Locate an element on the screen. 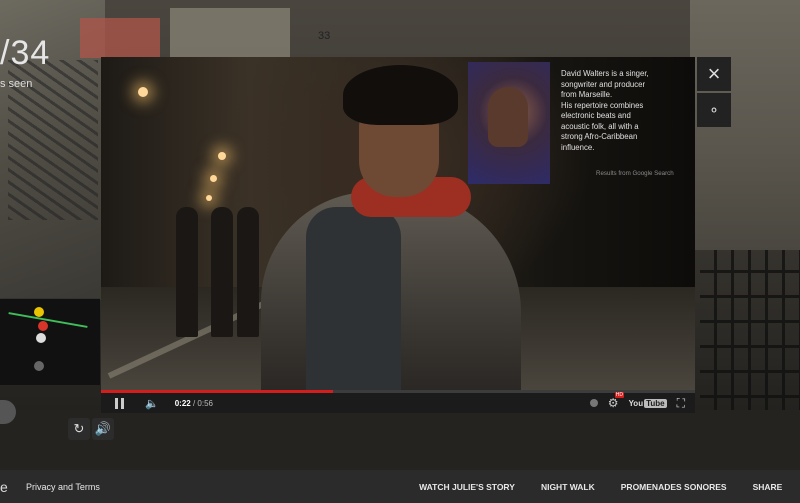  gear-icon: ⚙ HD is located at coordinates (616, 401).